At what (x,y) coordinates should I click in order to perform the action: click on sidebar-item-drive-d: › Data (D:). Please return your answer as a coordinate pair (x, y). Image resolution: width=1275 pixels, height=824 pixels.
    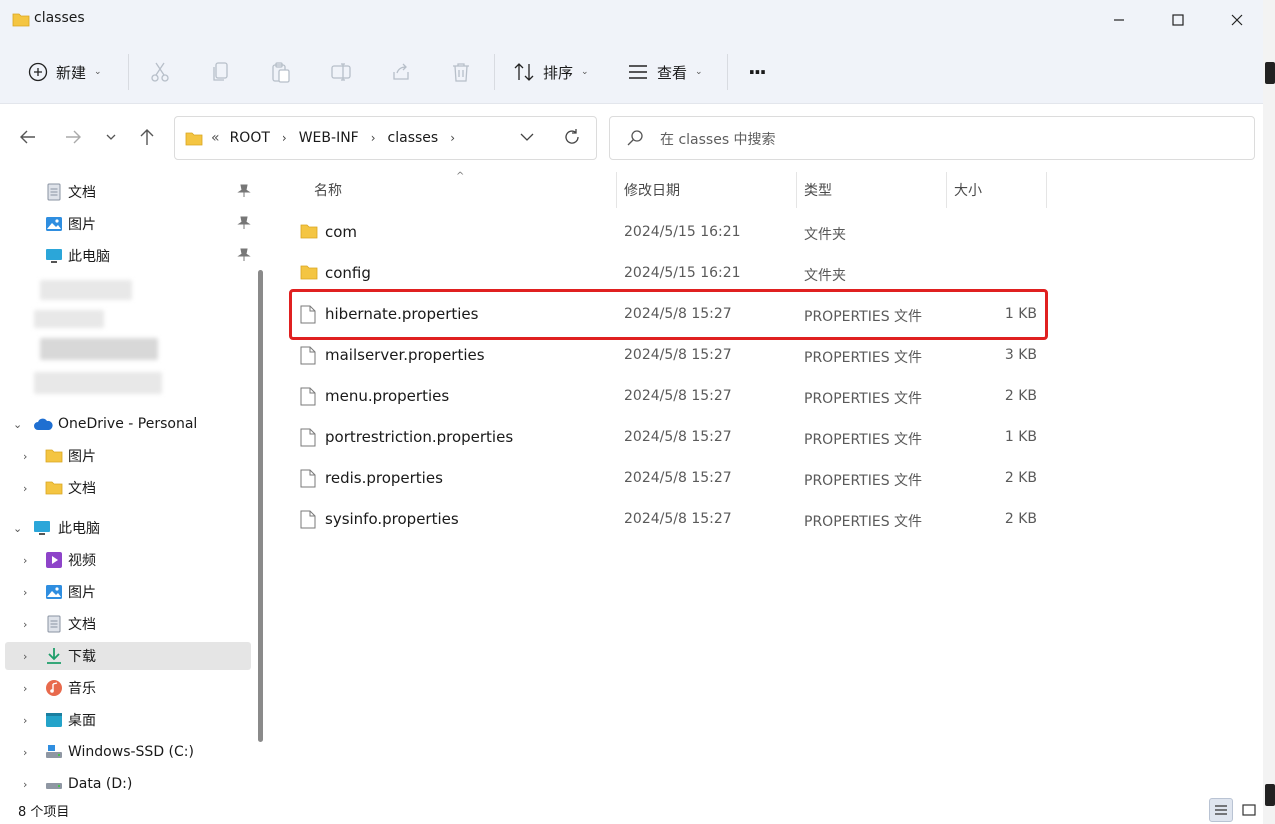
    Looking at the image, I should click on (128, 783).